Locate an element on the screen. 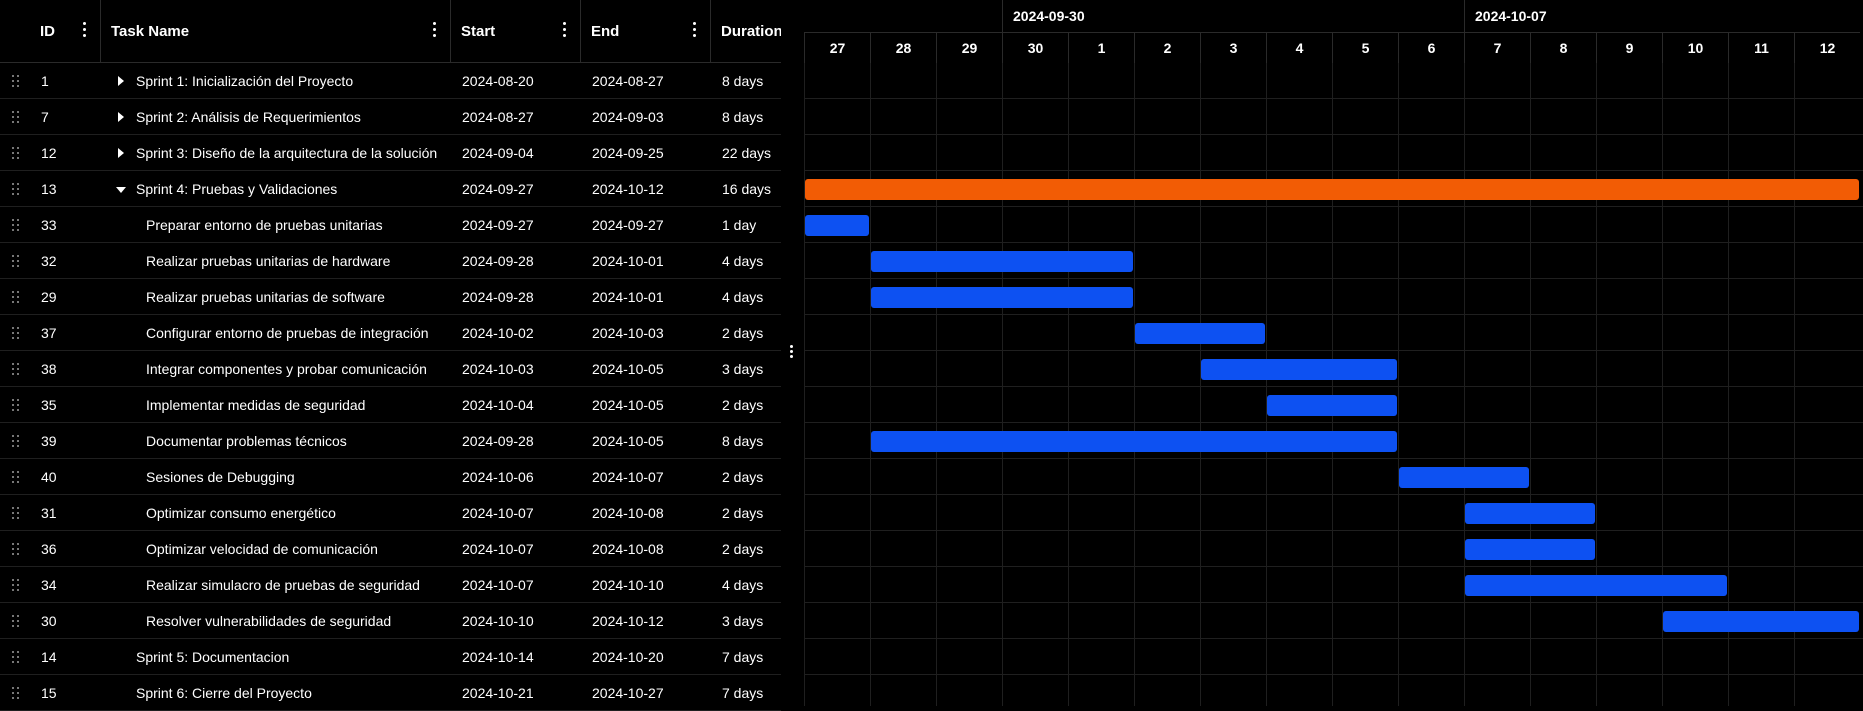 This screenshot has width=1863, height=711. column-header-id: ID is located at coordinates (65, 31).